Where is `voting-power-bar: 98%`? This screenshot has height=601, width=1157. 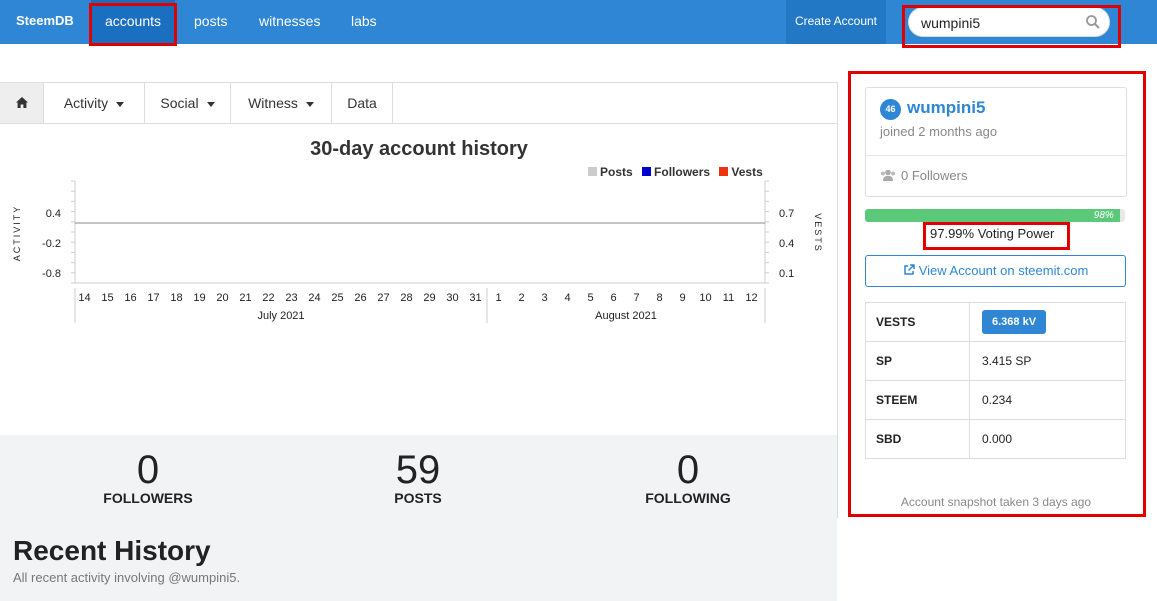
voting-power-bar: 98% is located at coordinates (995, 215).